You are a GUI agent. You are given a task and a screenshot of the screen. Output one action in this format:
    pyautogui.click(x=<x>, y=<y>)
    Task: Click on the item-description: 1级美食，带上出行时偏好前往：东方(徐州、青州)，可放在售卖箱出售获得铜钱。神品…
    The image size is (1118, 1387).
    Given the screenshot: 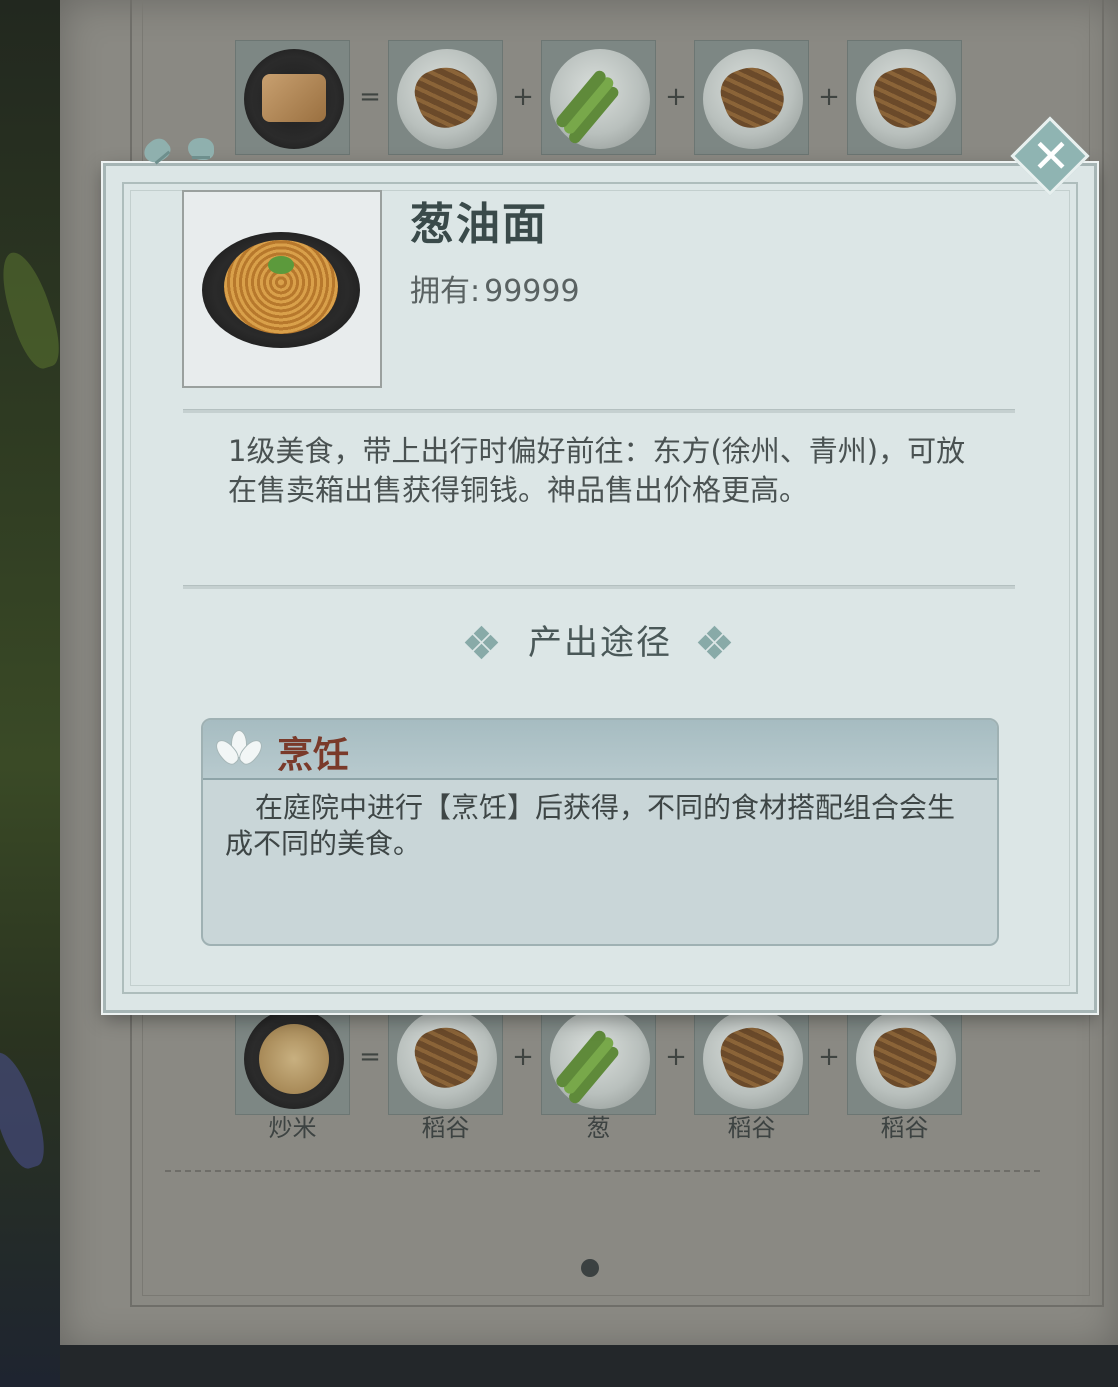 What is the action you would take?
    pyautogui.click(x=597, y=470)
    